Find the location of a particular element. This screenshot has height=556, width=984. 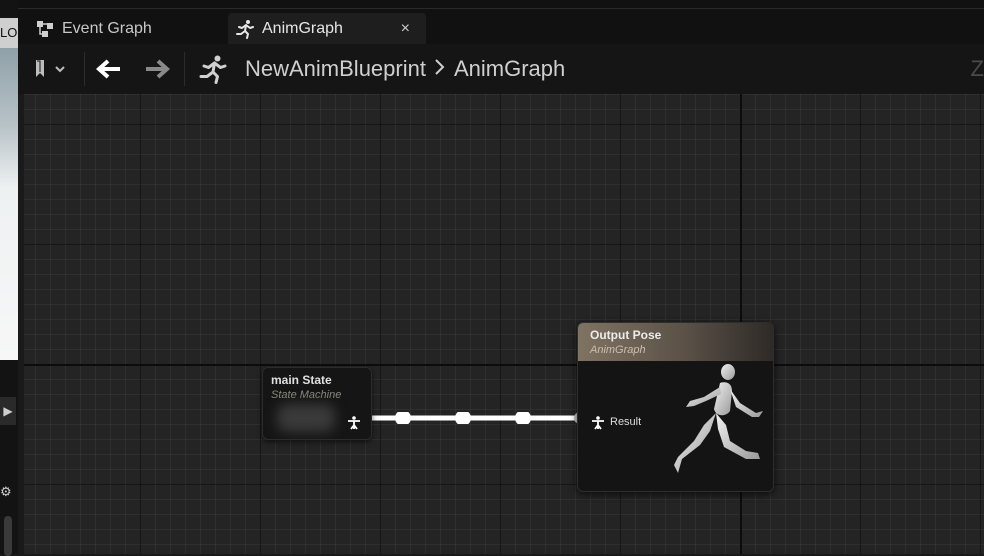

running-mannequin-icon is located at coordinates (718, 418).